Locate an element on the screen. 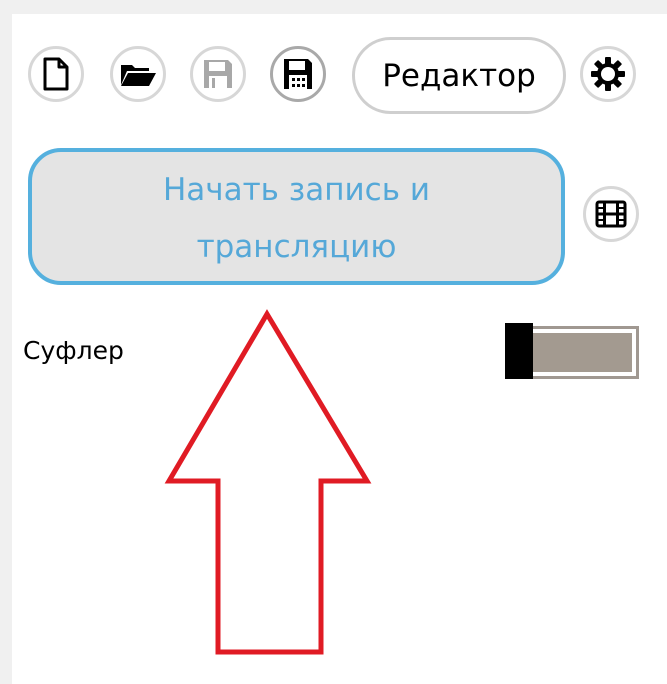 The height and width of the screenshot is (684, 667). gear-icon is located at coordinates (608, 74).